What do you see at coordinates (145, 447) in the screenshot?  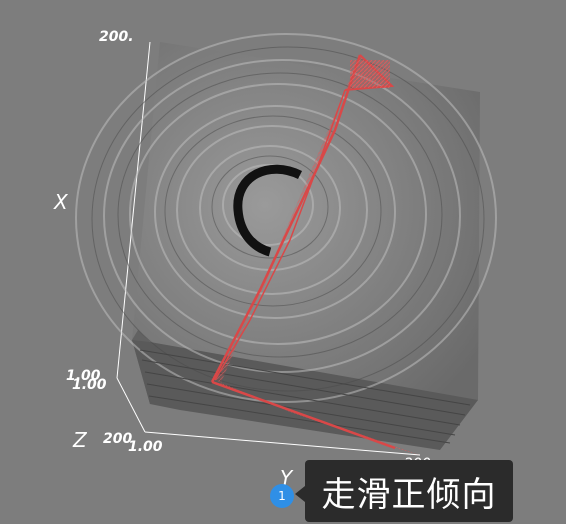 I see `z-axis-min-tick: 1.00` at bounding box center [145, 447].